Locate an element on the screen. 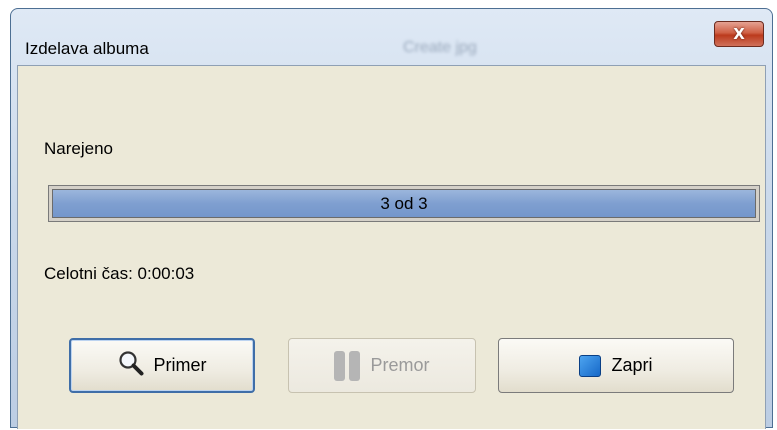  pause-button: Premor is located at coordinates (382, 365).